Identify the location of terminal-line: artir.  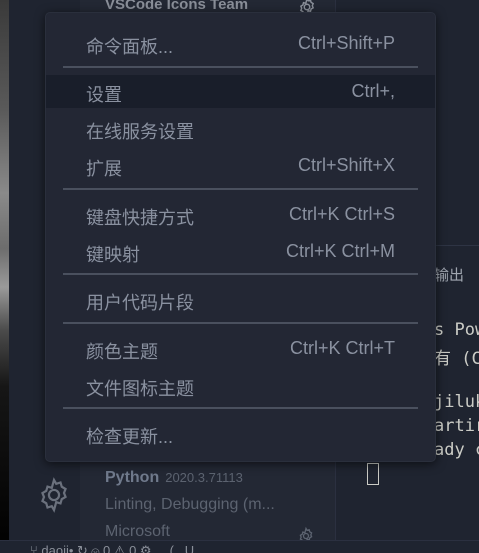
(456, 426).